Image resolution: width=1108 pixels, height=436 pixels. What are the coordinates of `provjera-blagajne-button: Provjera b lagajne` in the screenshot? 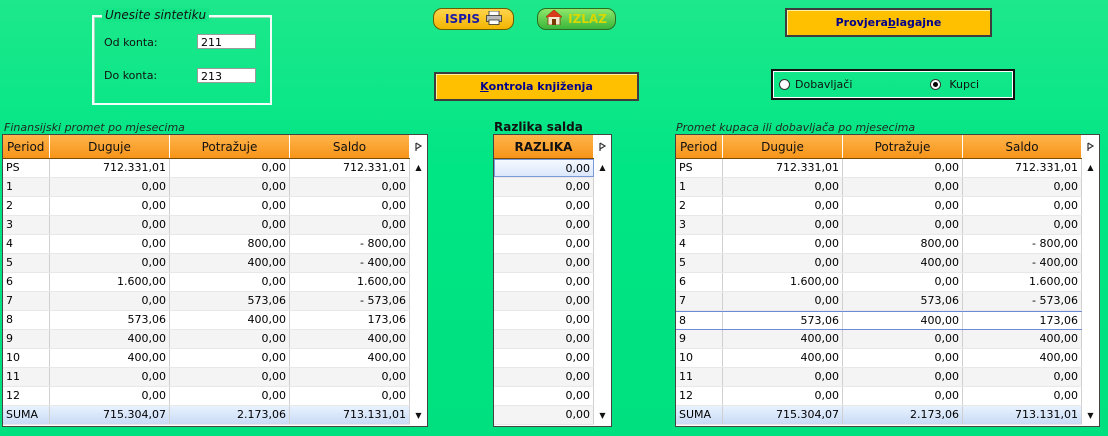 It's located at (888, 22).